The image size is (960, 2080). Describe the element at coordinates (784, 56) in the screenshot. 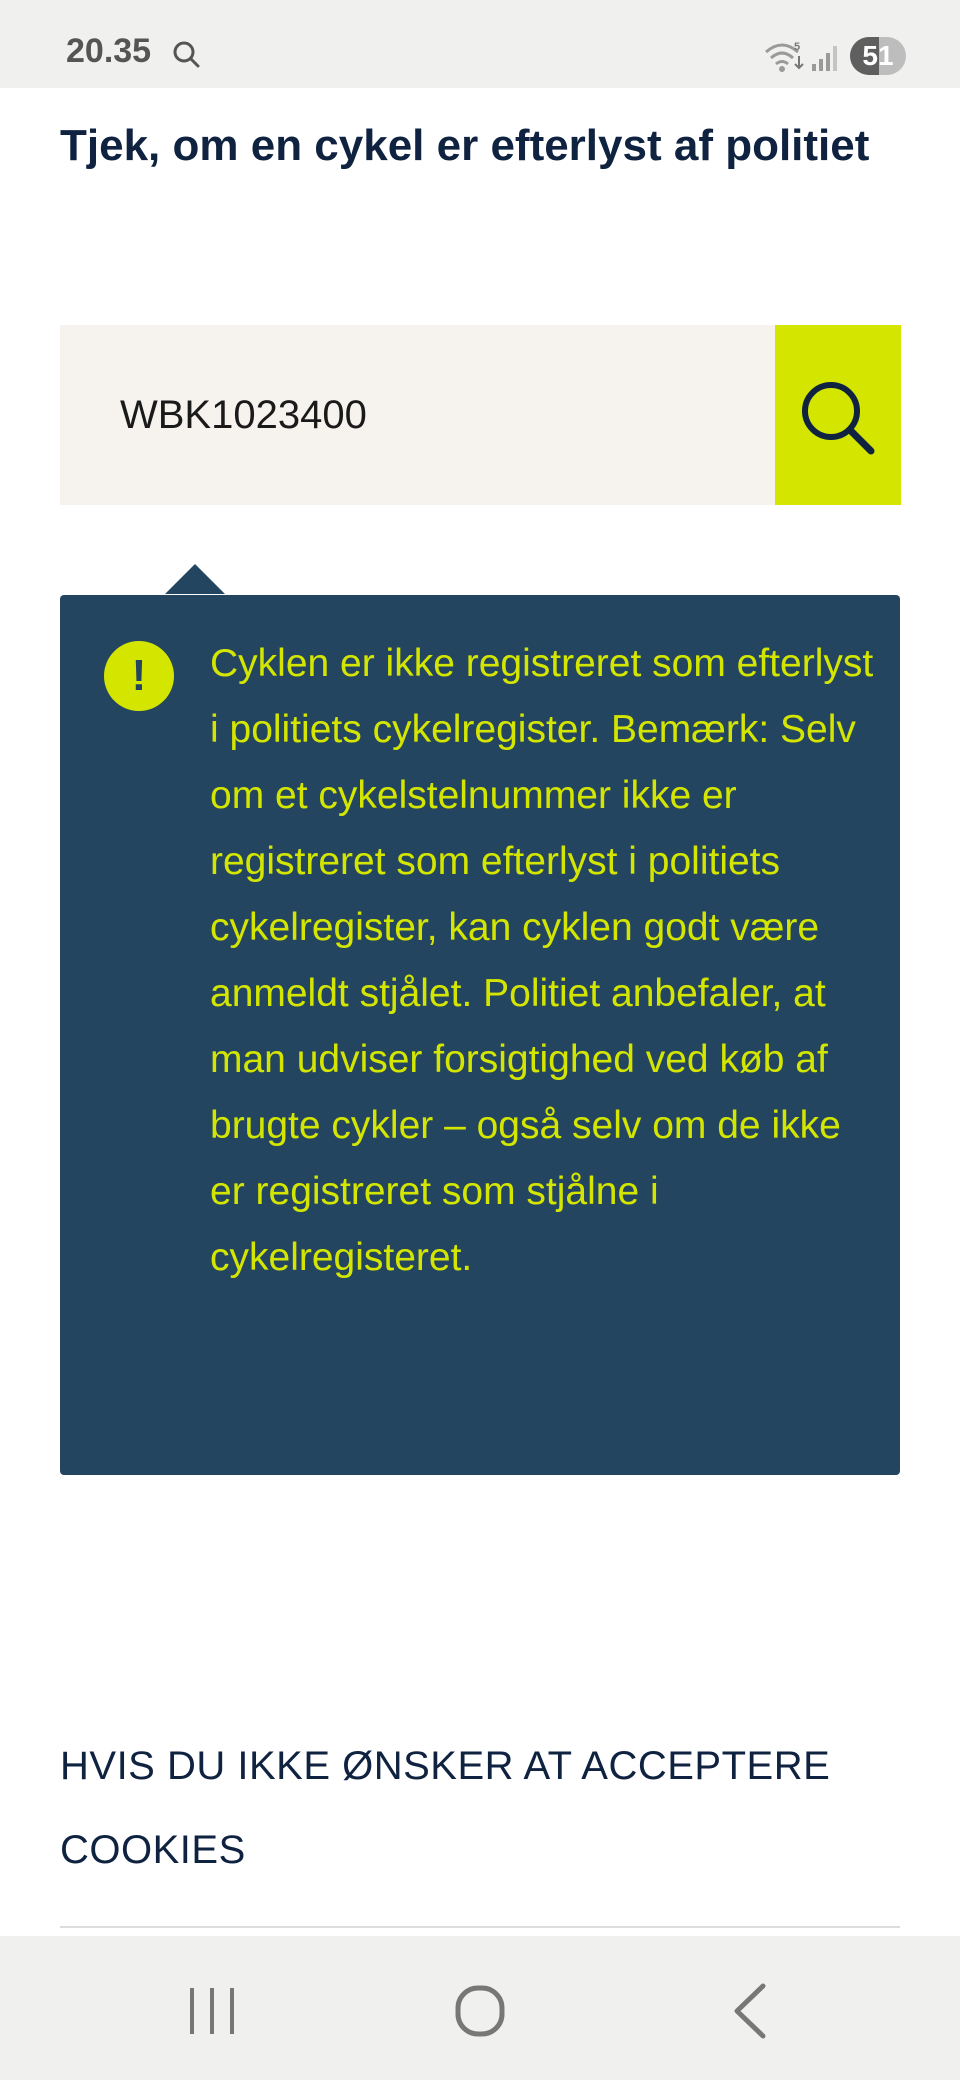

I see `wifi-icon: 5` at that location.